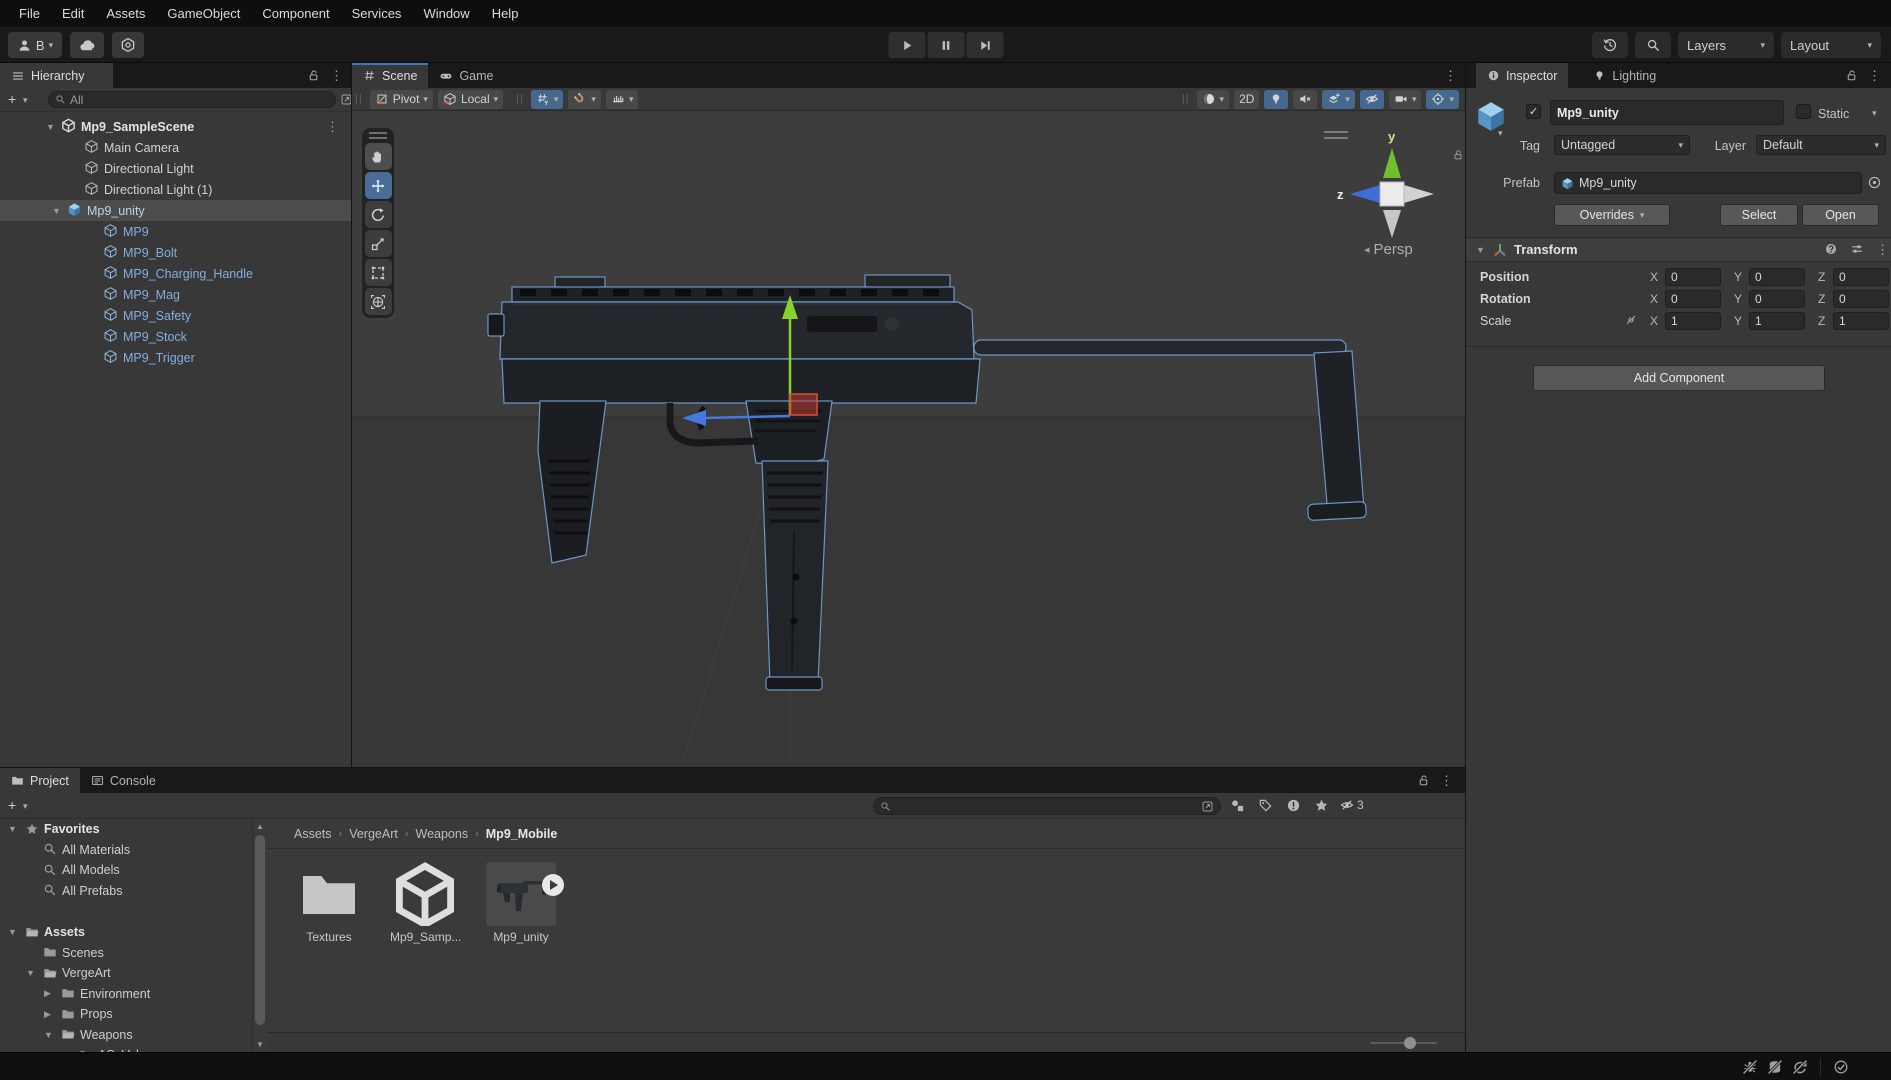  I want to click on slider-handle, so click(1410, 1043).